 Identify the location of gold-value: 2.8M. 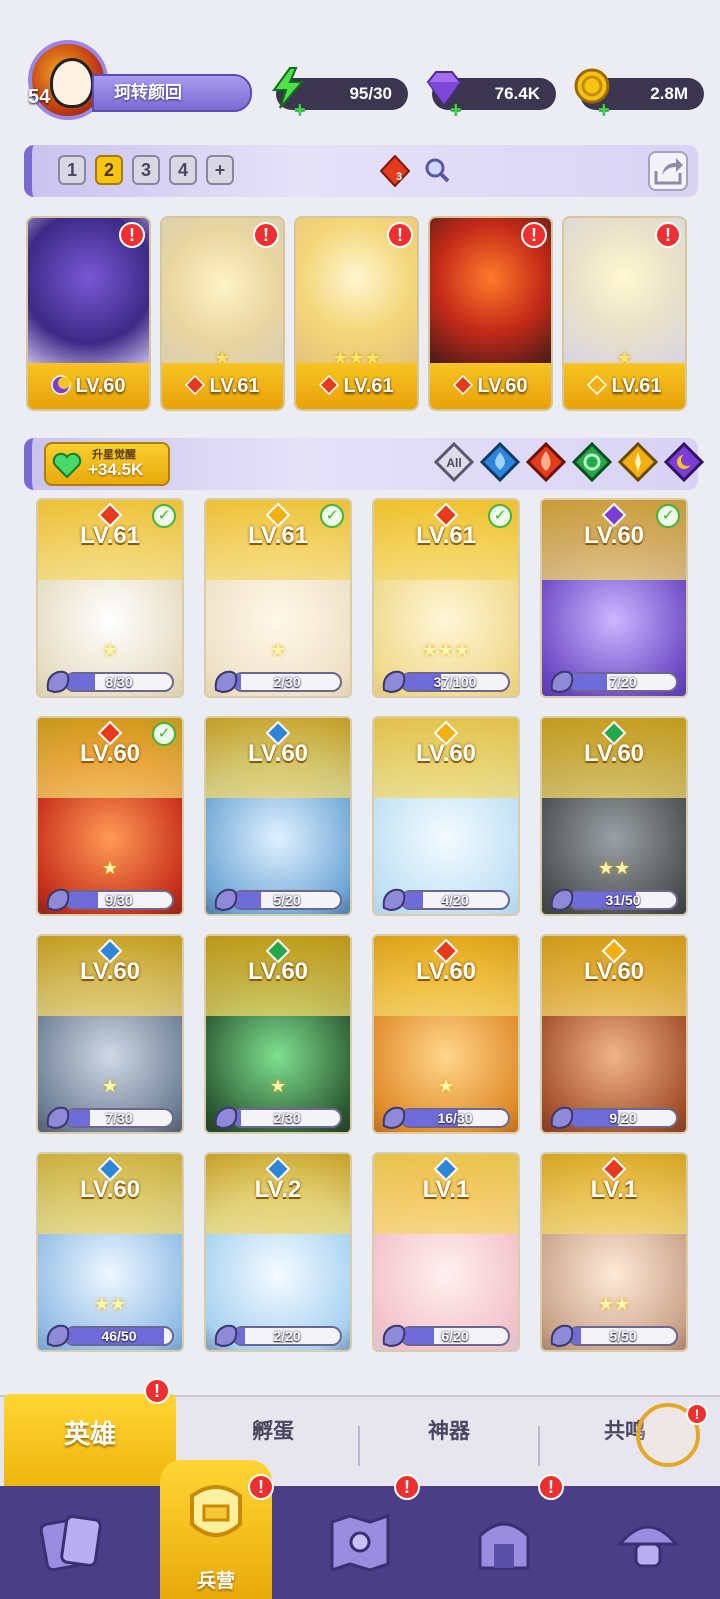
(669, 93).